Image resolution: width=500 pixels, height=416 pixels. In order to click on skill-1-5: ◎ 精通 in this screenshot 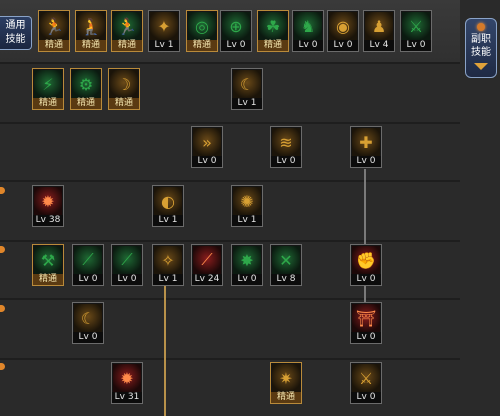, I will do `click(202, 31)`.